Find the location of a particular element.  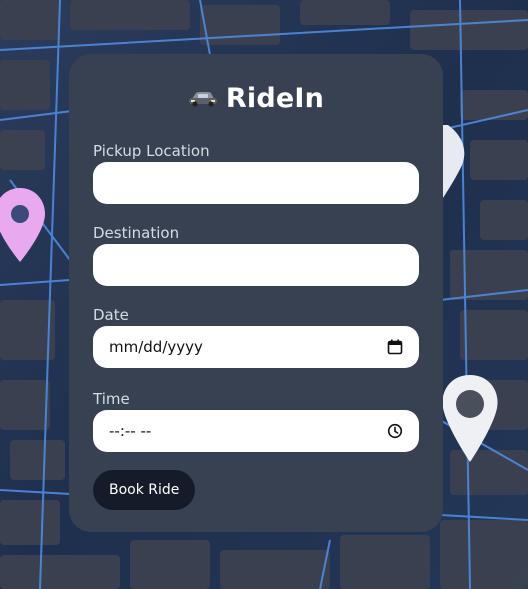

book-ride-button: Book Ride is located at coordinates (144, 490).